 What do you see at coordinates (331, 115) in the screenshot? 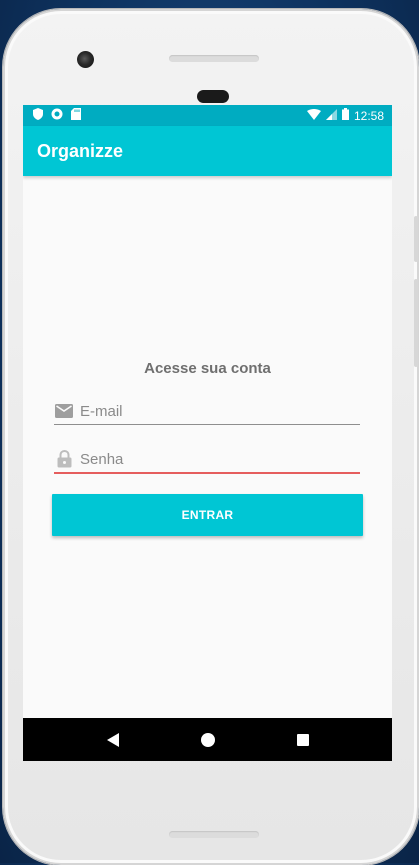
I see `signal-icon` at bounding box center [331, 115].